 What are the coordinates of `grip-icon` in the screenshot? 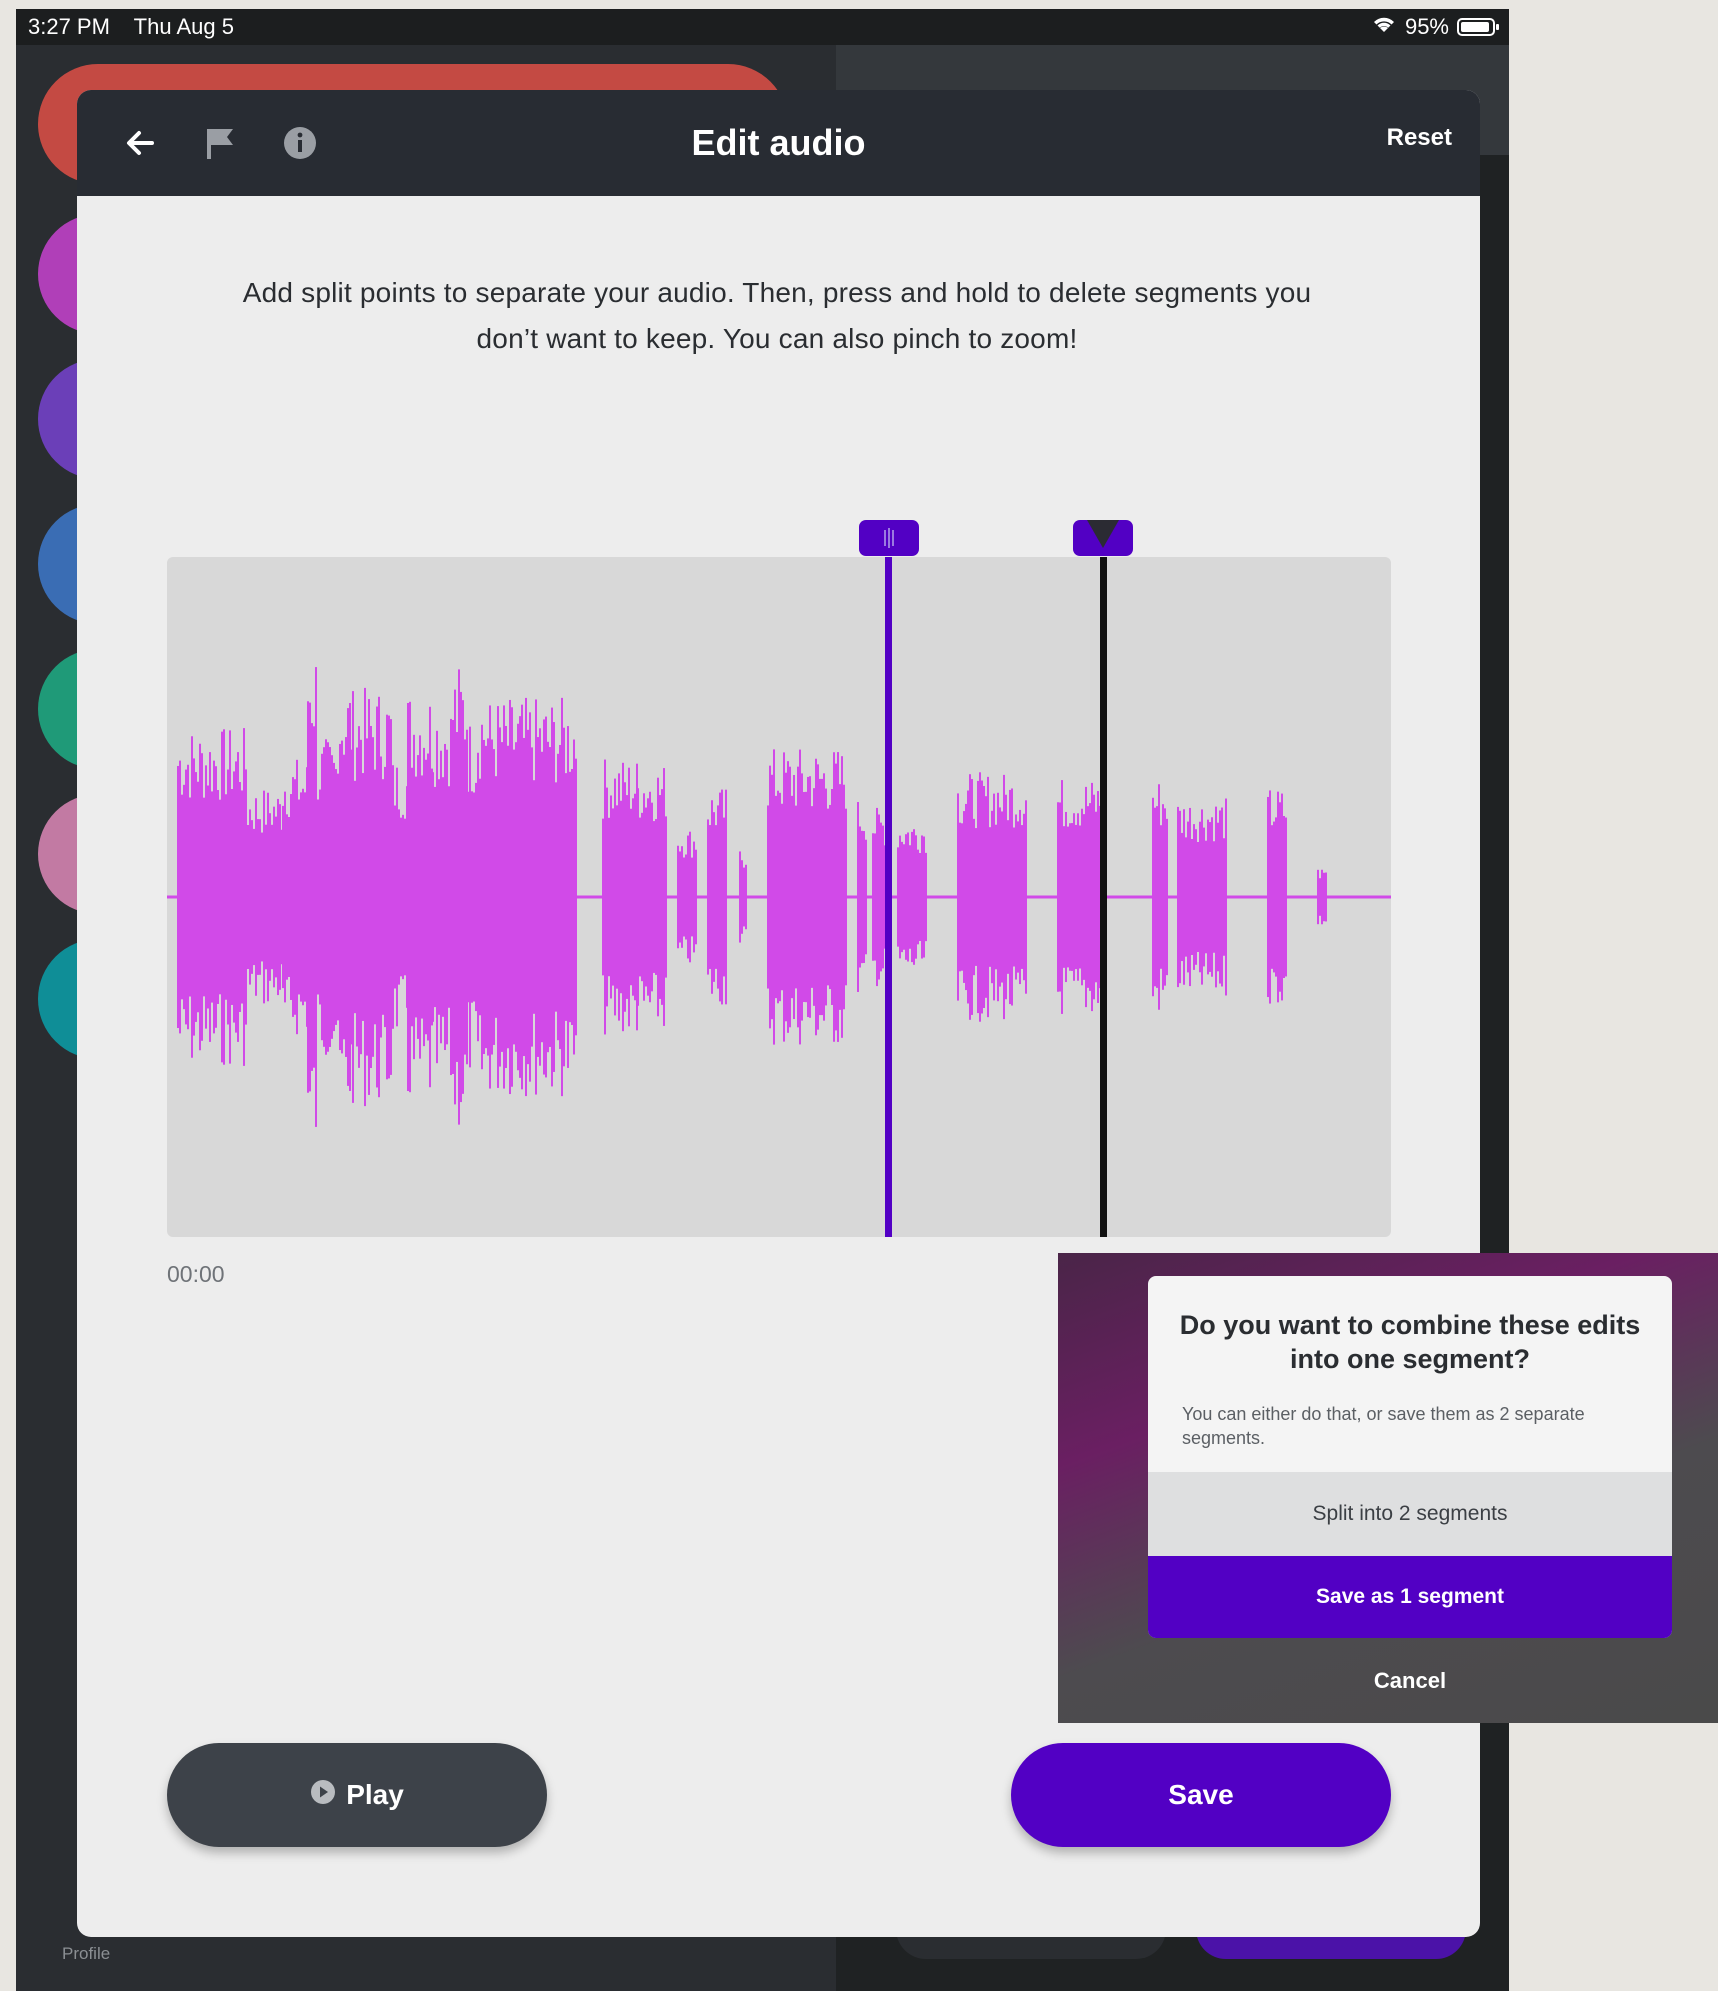 It's located at (889, 538).